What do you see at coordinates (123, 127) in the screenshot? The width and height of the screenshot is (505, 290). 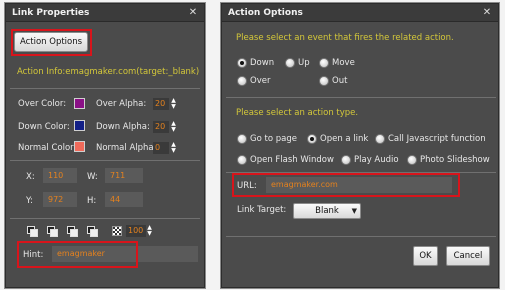 I see `down-alpha-label: Down Alpha:` at bounding box center [123, 127].